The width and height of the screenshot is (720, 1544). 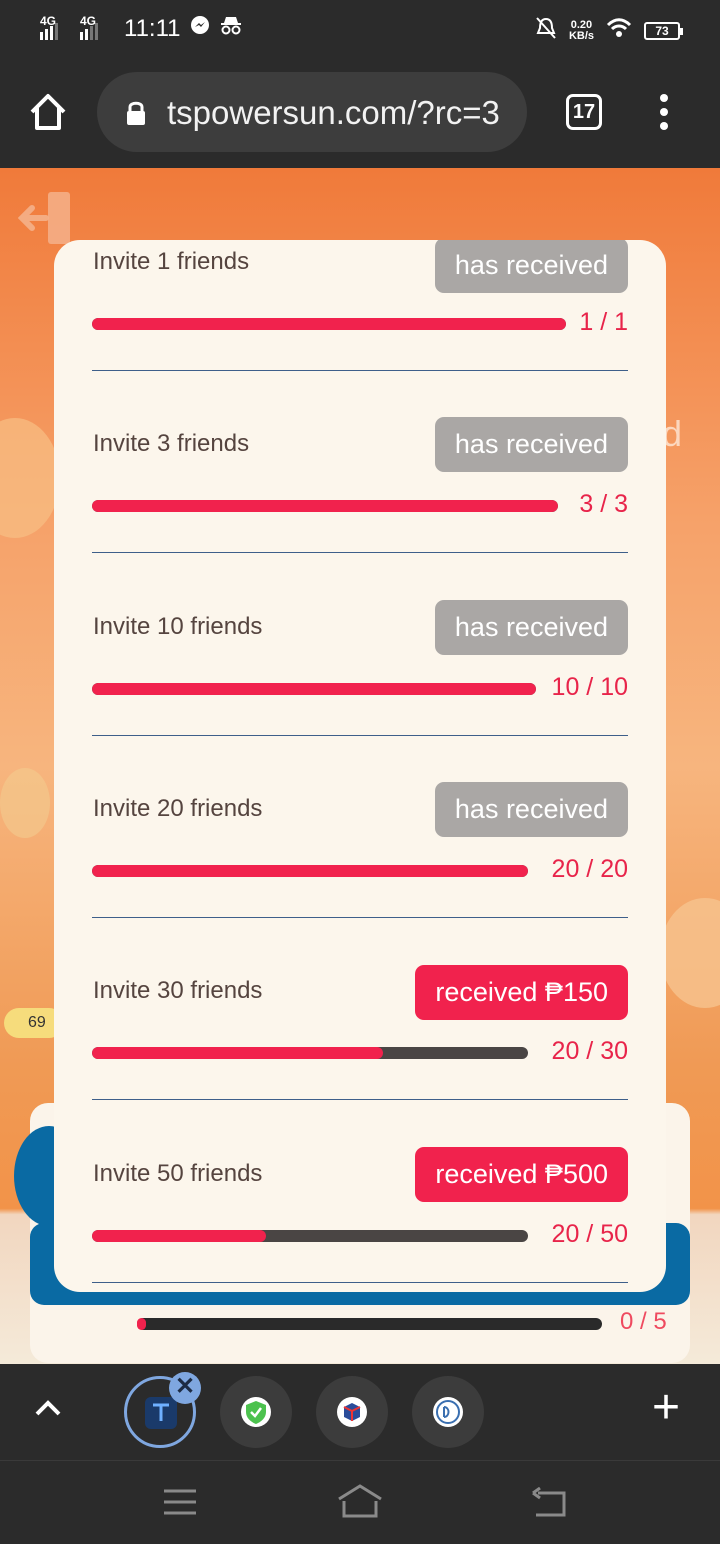 I want to click on task-progress-count: 20 / 50, so click(x=589, y=1234).